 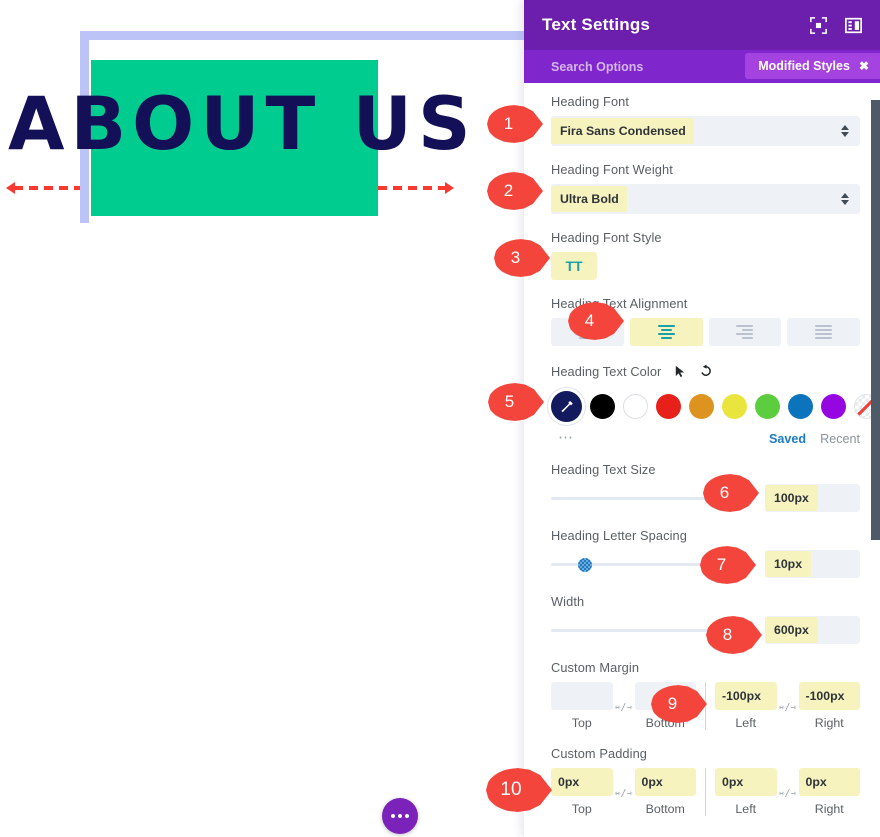 What do you see at coordinates (599, 753) in the screenshot?
I see `field-label: Custom Padding` at bounding box center [599, 753].